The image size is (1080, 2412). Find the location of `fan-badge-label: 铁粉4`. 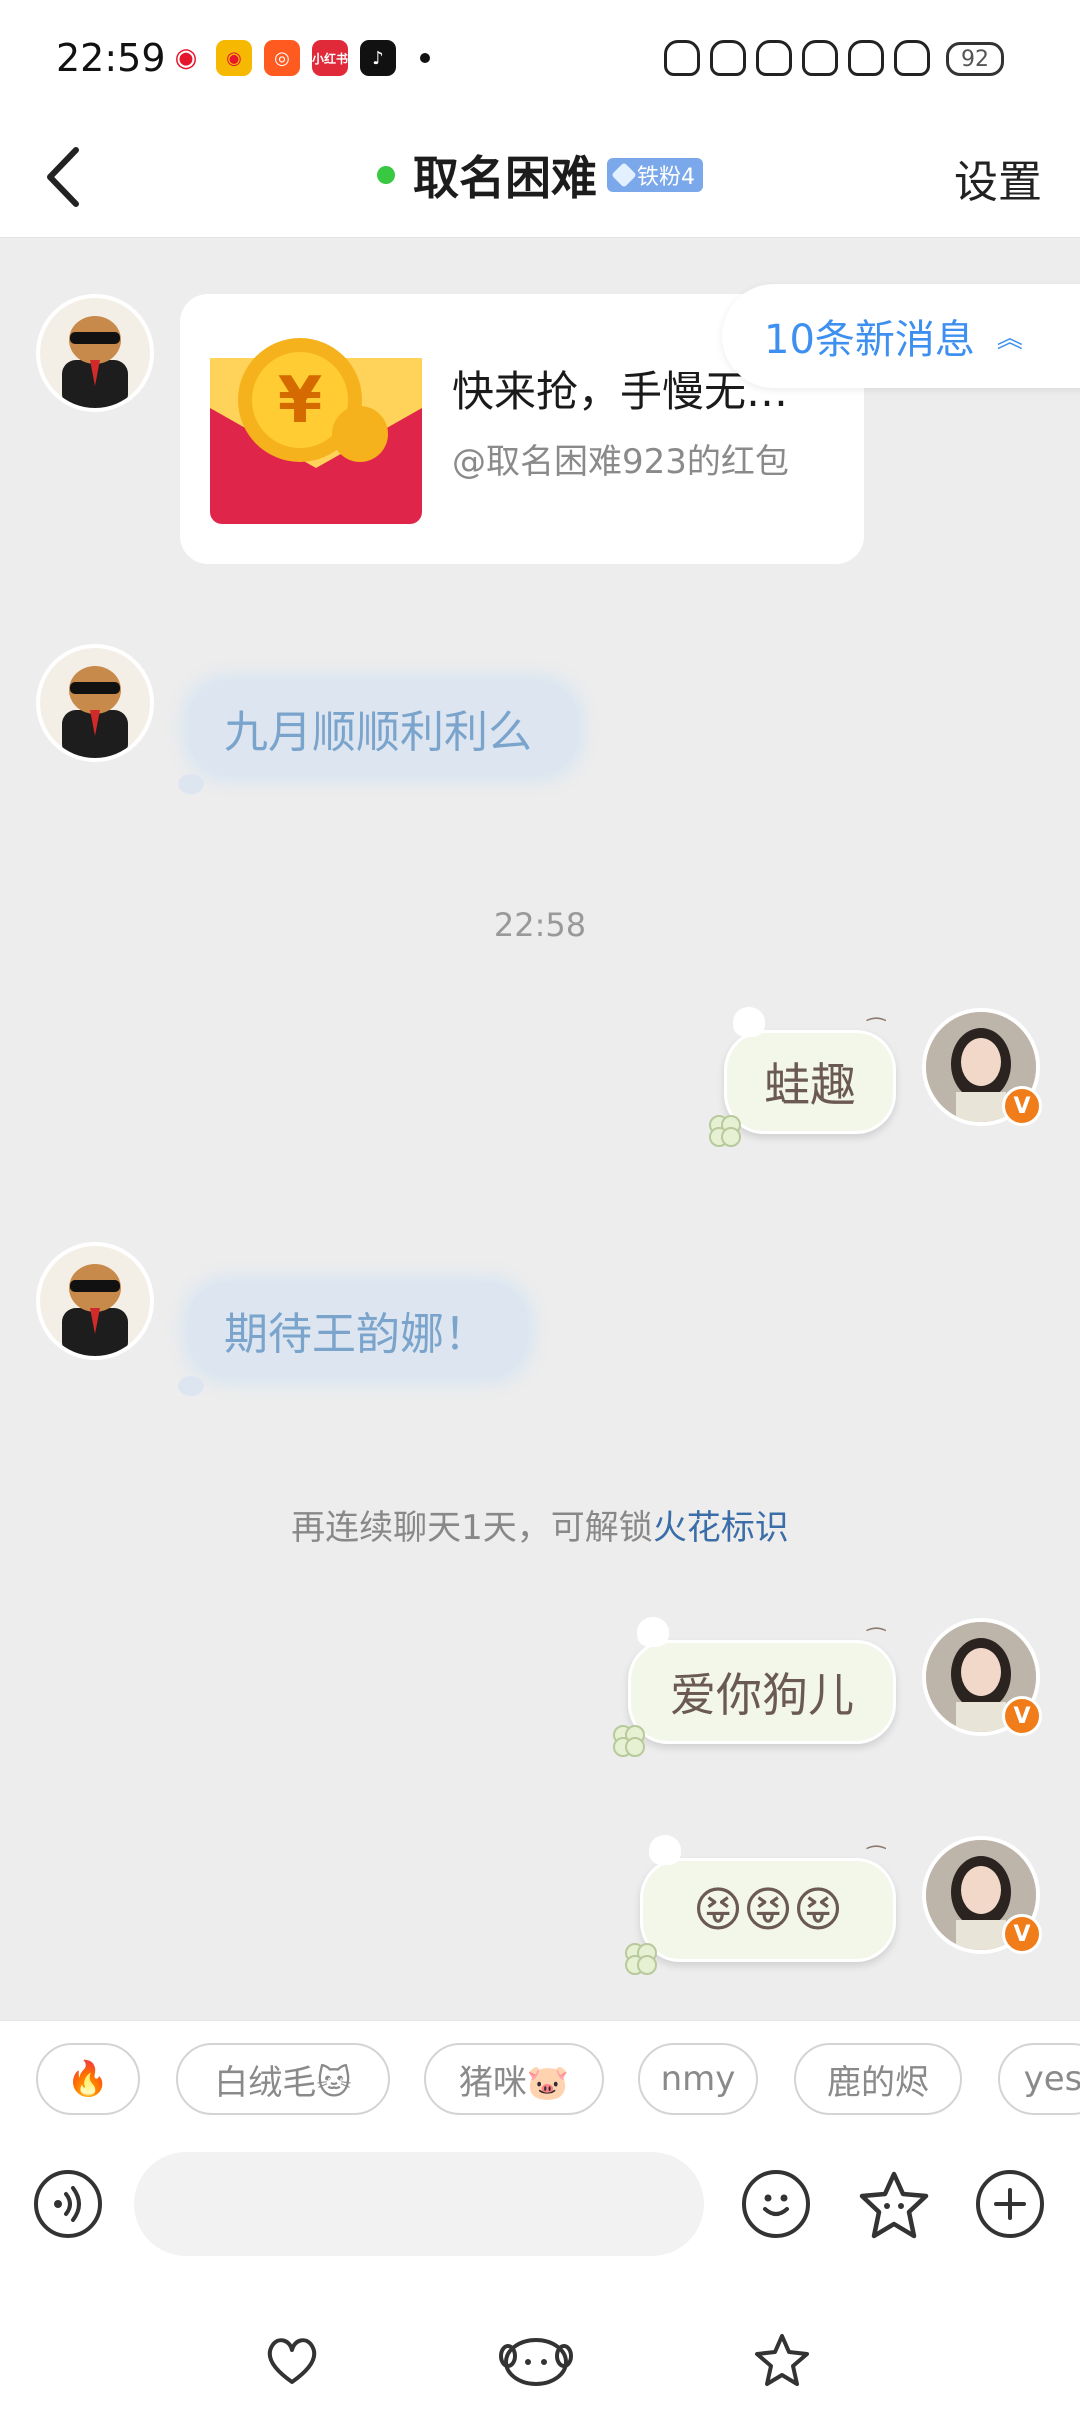

fan-badge-label: 铁粉4 is located at coordinates (666, 177).